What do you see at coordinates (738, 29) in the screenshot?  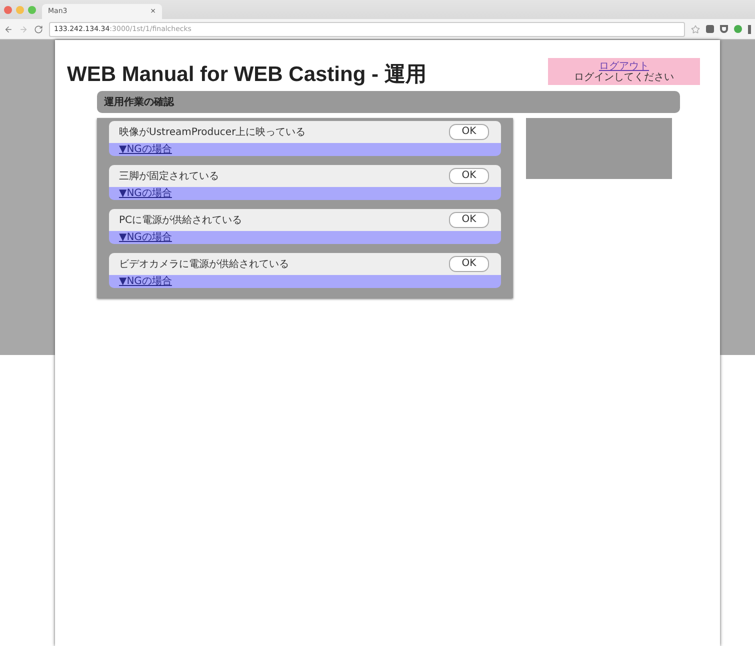 I see `status-icon` at bounding box center [738, 29].